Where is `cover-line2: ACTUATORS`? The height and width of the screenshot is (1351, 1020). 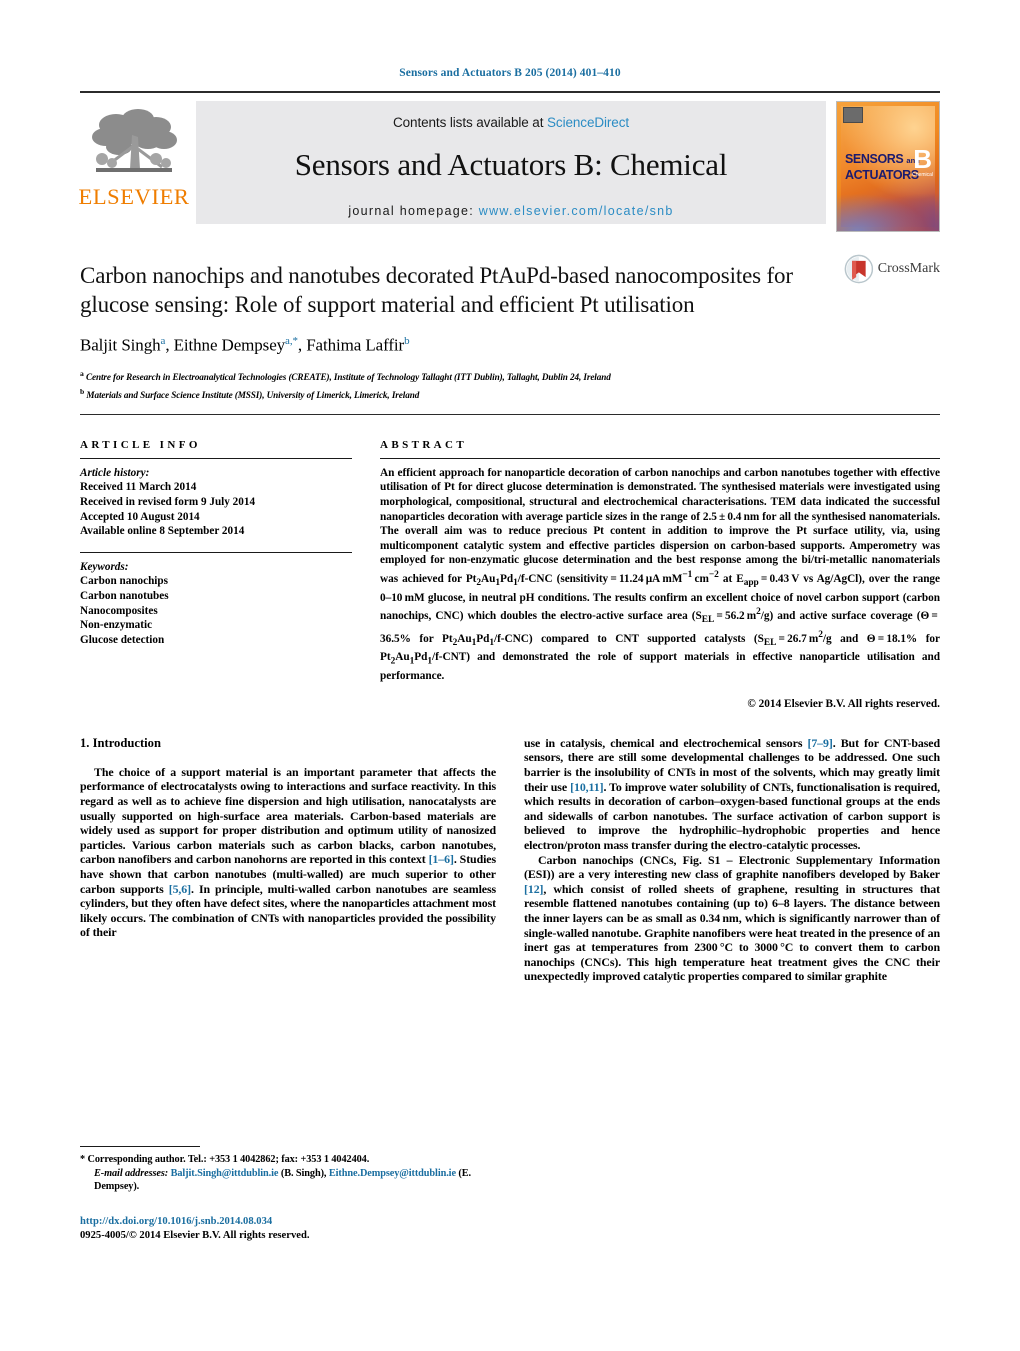
cover-line2: ACTUATORS is located at coordinates (882, 175).